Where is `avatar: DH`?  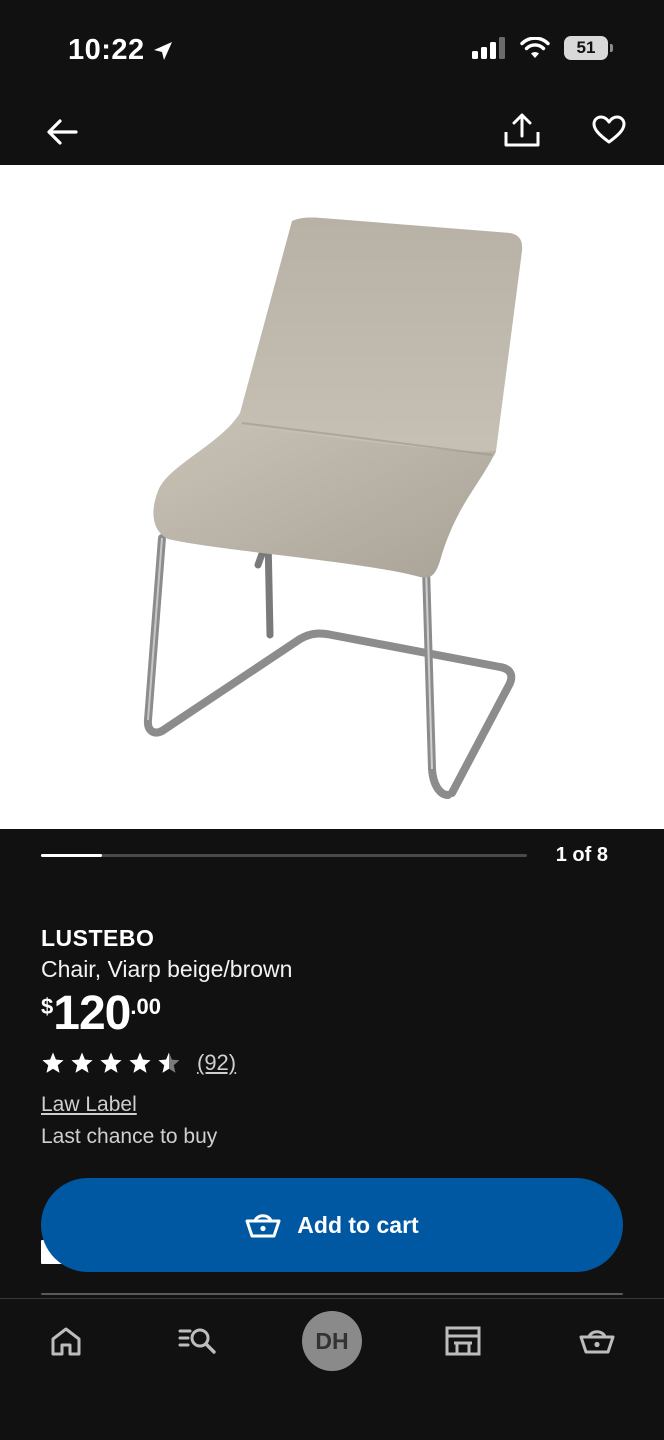 avatar: DH is located at coordinates (332, 1341).